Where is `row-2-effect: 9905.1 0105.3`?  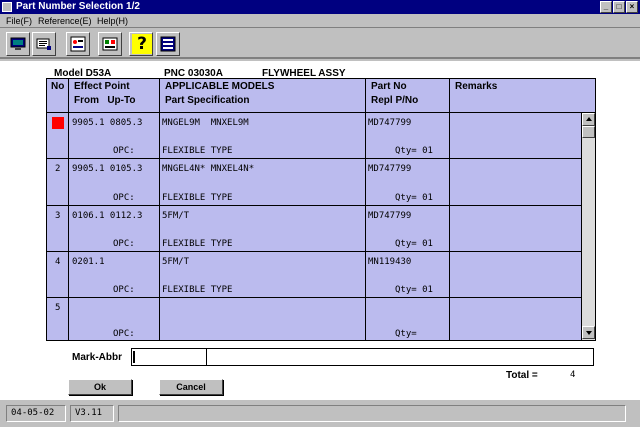
row-2-effect: 9905.1 0105.3 is located at coordinates (107, 169).